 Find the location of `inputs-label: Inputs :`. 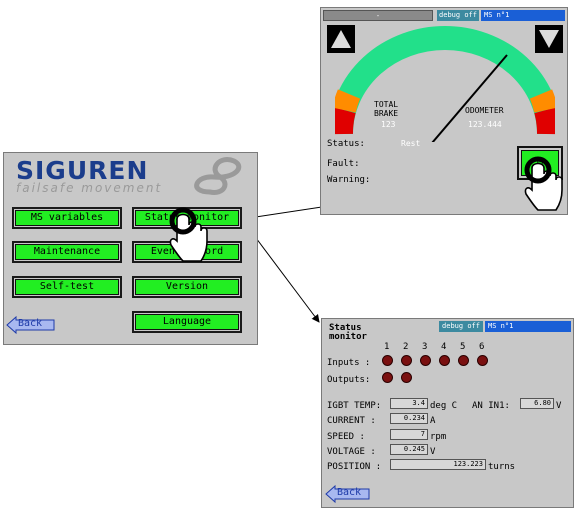

inputs-label: Inputs : is located at coordinates (349, 363).